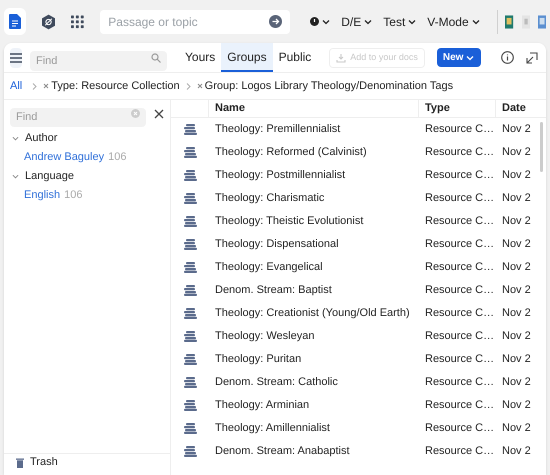  I want to click on document-button, so click(15, 21).